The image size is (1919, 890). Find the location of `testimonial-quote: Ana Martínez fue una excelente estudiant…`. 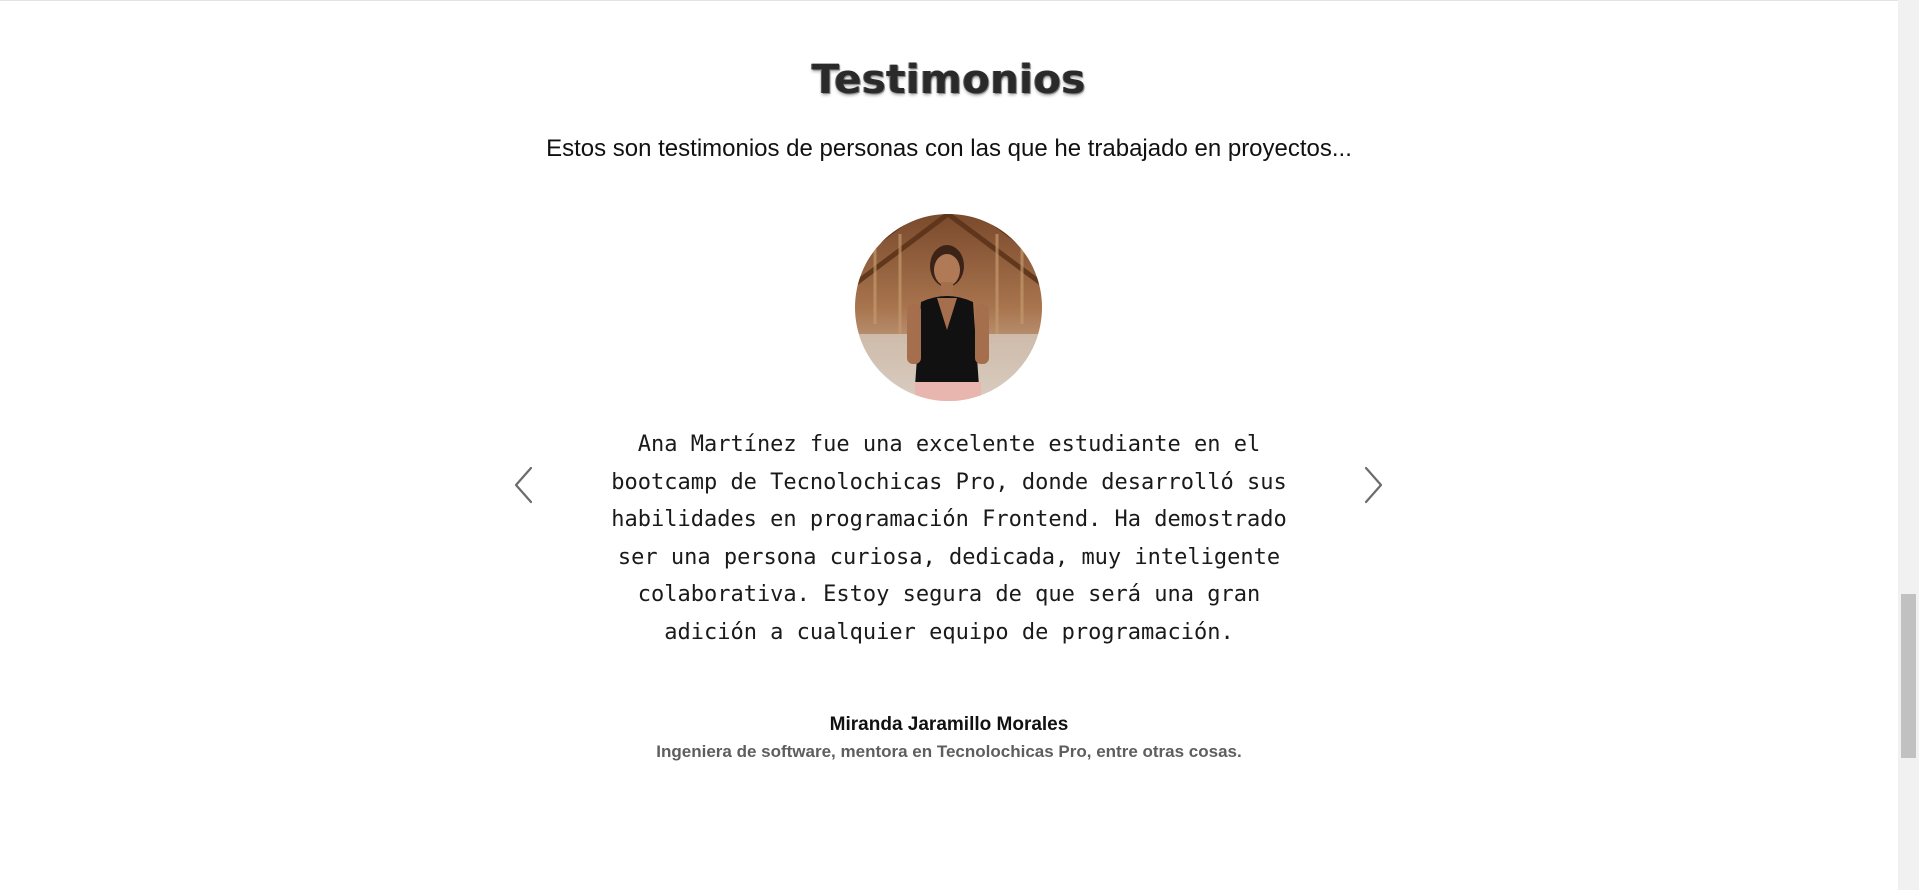

testimonial-quote: Ana Martínez fue una excelente estudiant… is located at coordinates (949, 538).